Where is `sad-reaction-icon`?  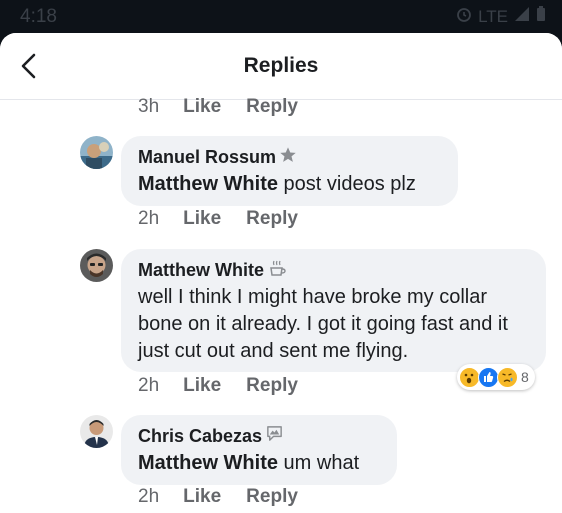 sad-reaction-icon is located at coordinates (507, 377).